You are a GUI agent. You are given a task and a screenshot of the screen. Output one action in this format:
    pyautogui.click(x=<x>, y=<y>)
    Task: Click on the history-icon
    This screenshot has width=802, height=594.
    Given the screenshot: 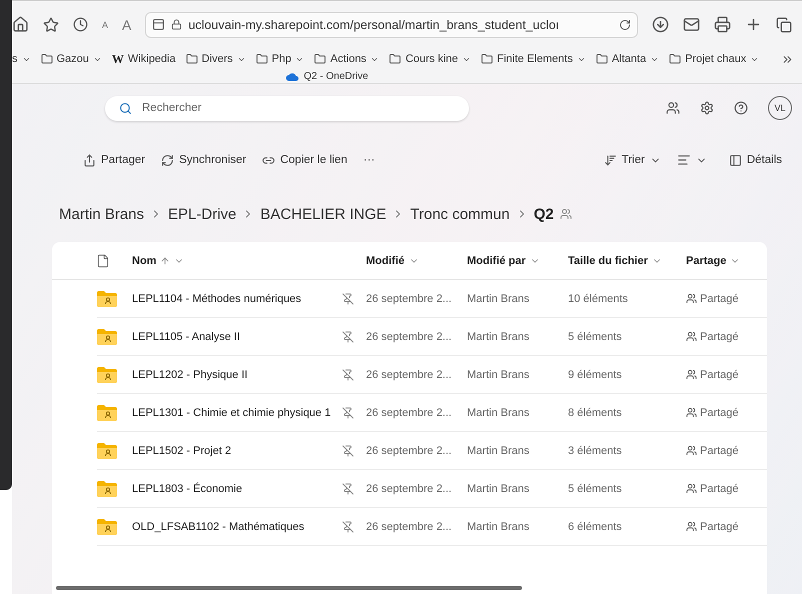 What is the action you would take?
    pyautogui.click(x=80, y=24)
    